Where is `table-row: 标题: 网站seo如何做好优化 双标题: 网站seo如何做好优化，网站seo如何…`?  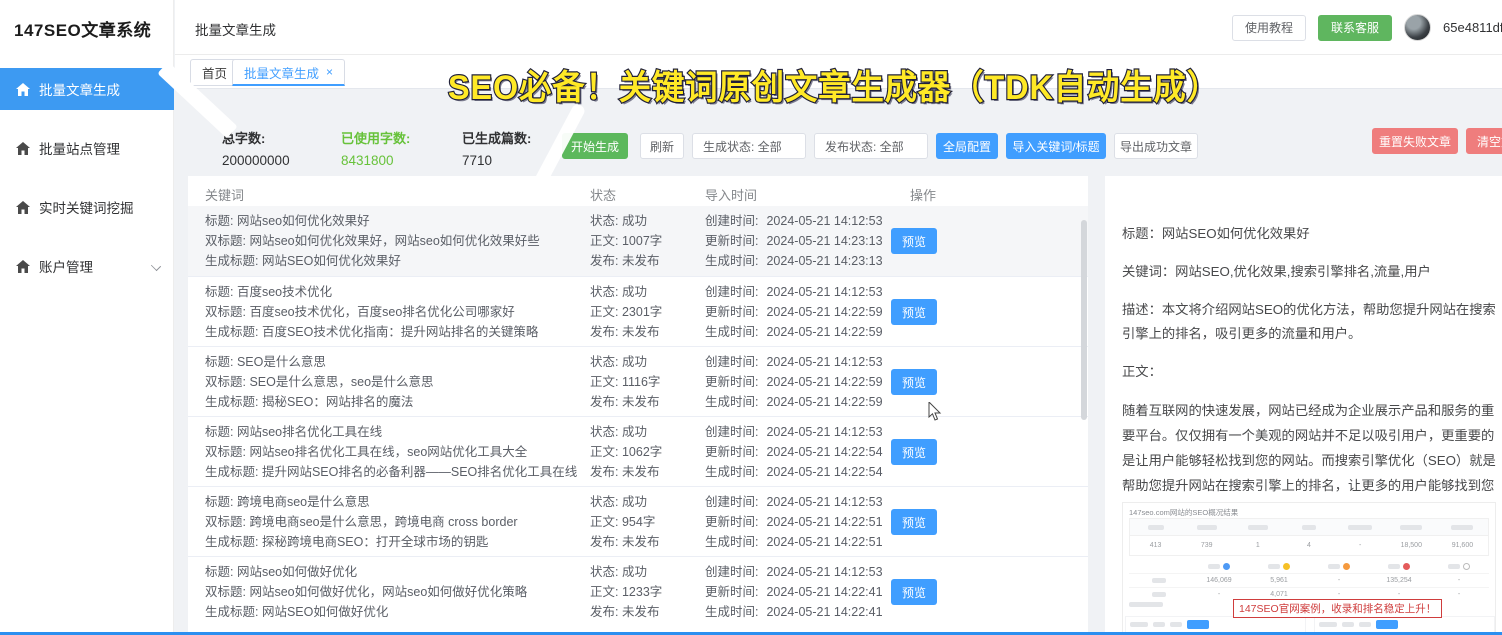
table-row: 标题: 网站seo如何做好优化 双标题: 网站seo如何做好优化，网站seo如何… is located at coordinates (638, 591).